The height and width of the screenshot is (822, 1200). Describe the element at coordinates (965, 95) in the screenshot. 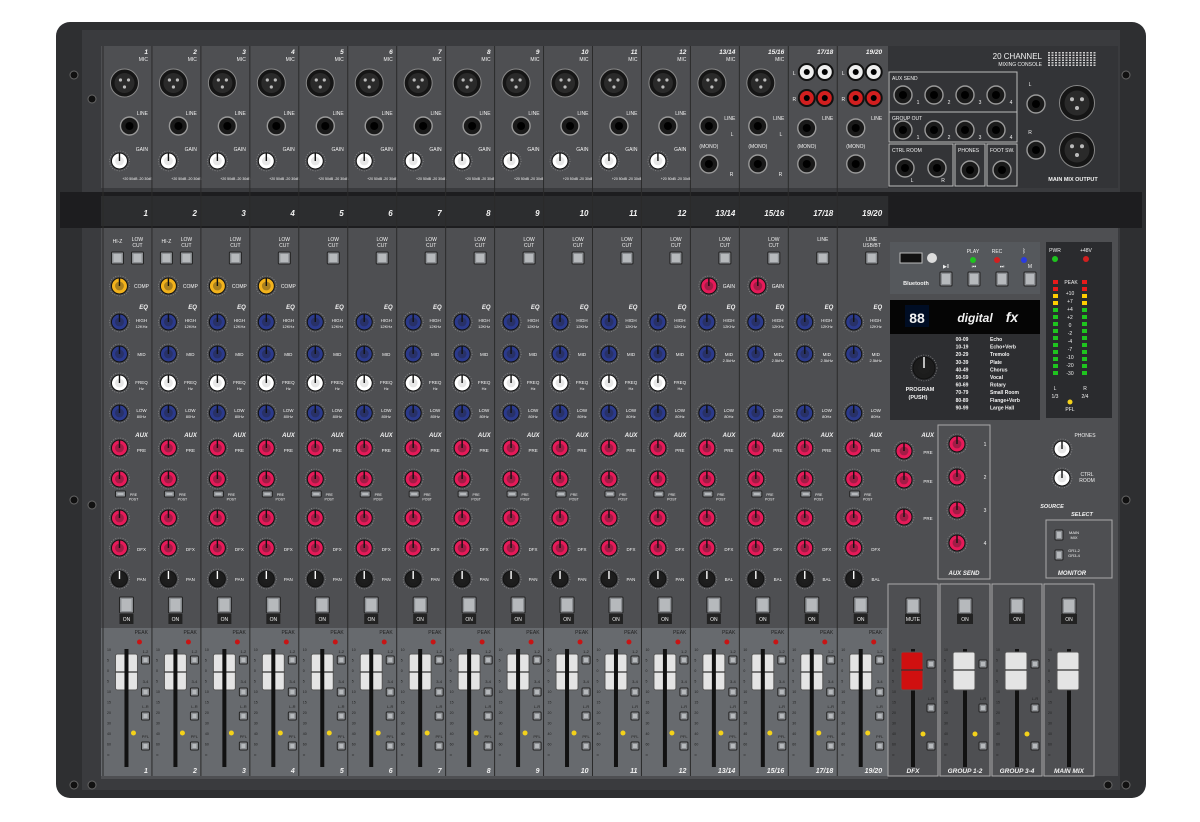

I see `aux-send-jack` at that location.